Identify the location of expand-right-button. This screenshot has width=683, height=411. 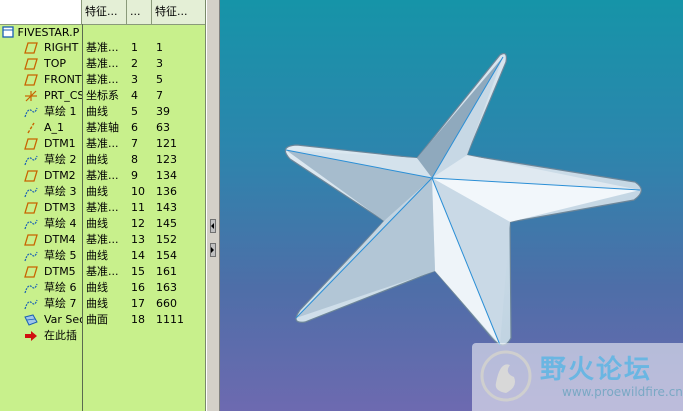
(213, 250).